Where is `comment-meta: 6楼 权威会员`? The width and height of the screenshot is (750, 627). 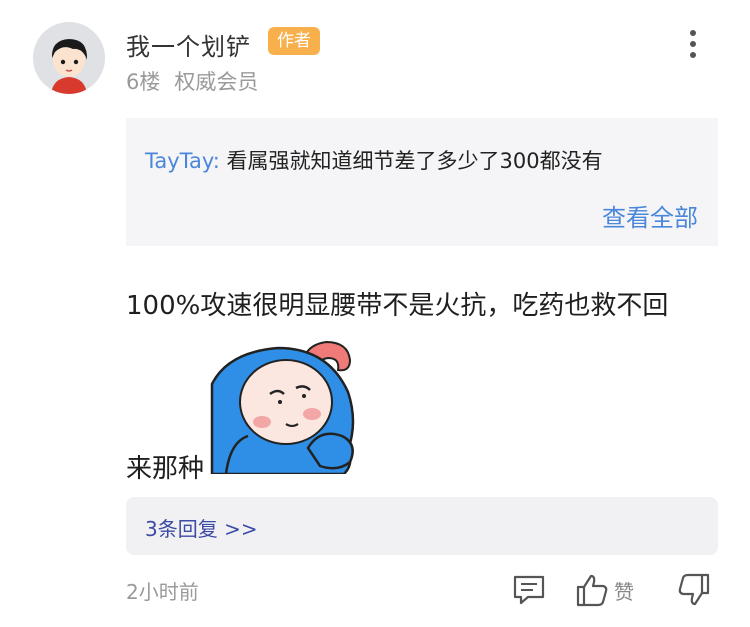 comment-meta: 6楼 权威会员 is located at coordinates (192, 81).